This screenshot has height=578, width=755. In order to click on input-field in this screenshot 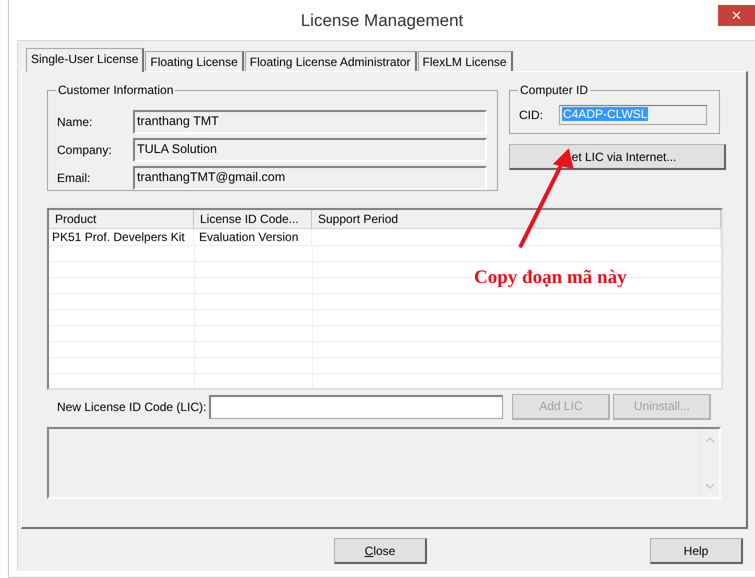, I will do `click(356, 406)`.